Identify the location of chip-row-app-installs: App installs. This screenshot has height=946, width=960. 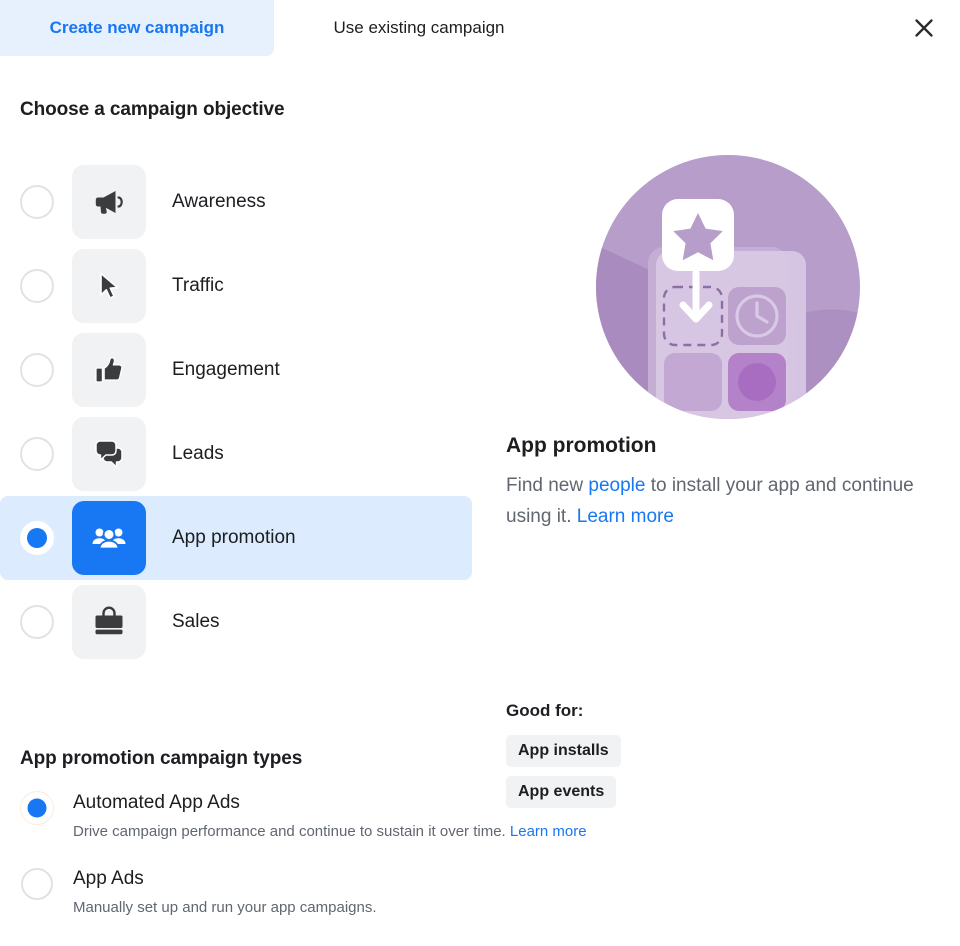
(563, 755).